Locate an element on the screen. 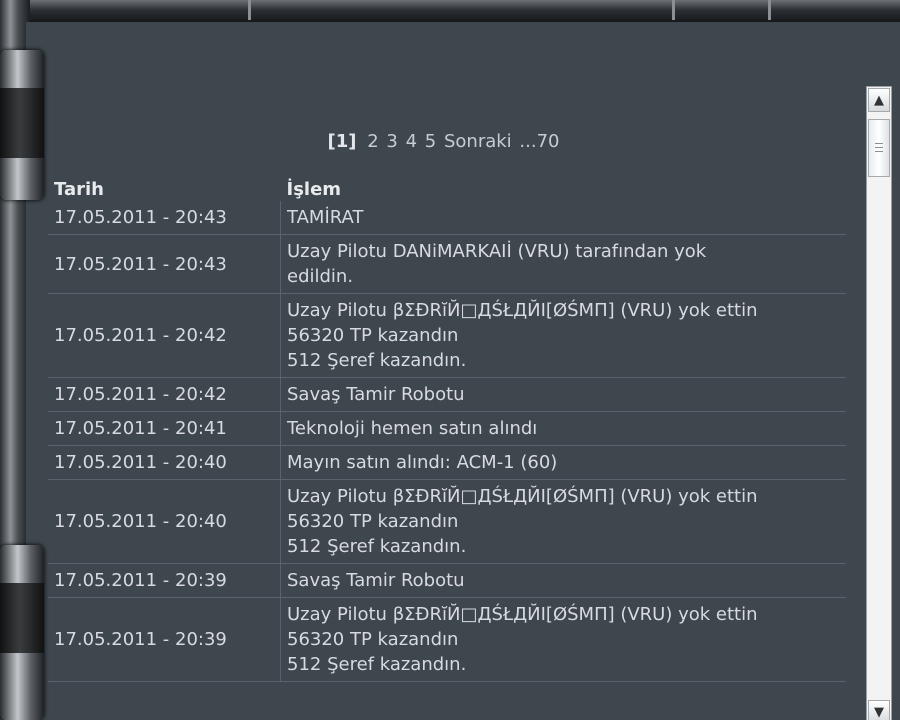 The image size is (900, 720). pagination-current-page: [1] is located at coordinates (342, 141).